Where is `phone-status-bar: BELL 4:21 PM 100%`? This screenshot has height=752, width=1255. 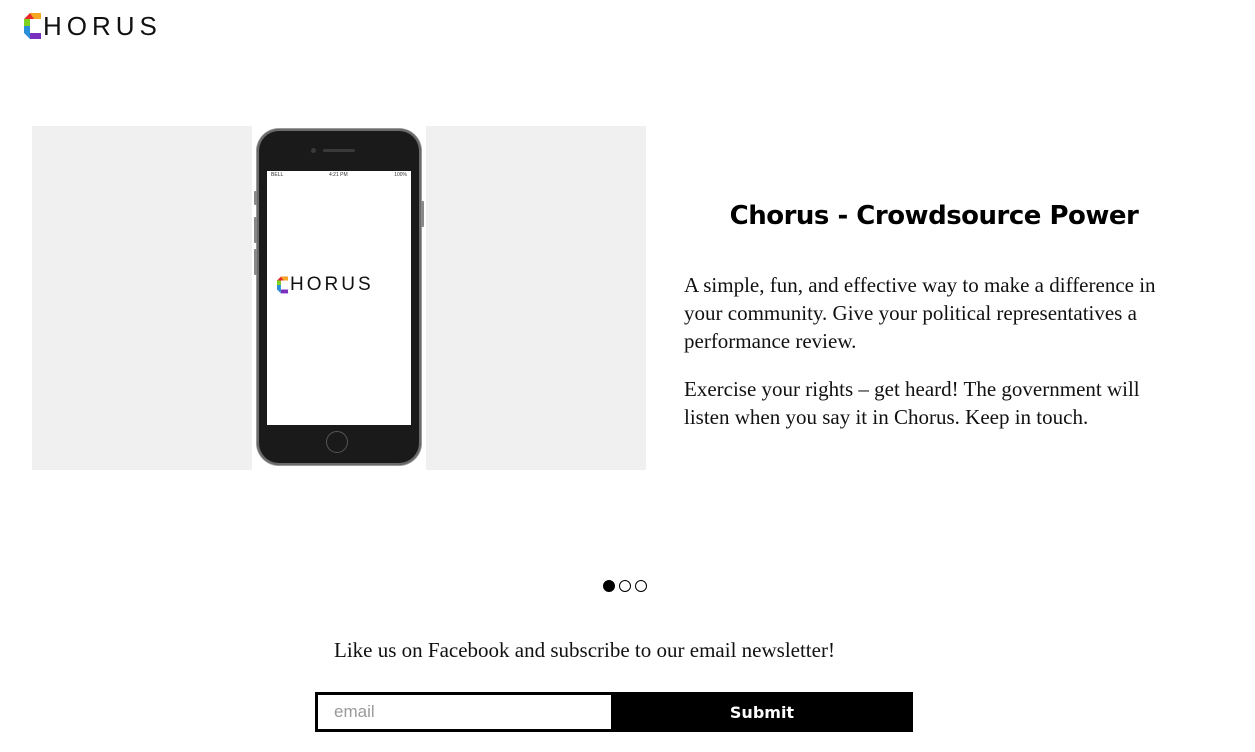
phone-status-bar: BELL 4:21 PM 100% is located at coordinates (339, 175).